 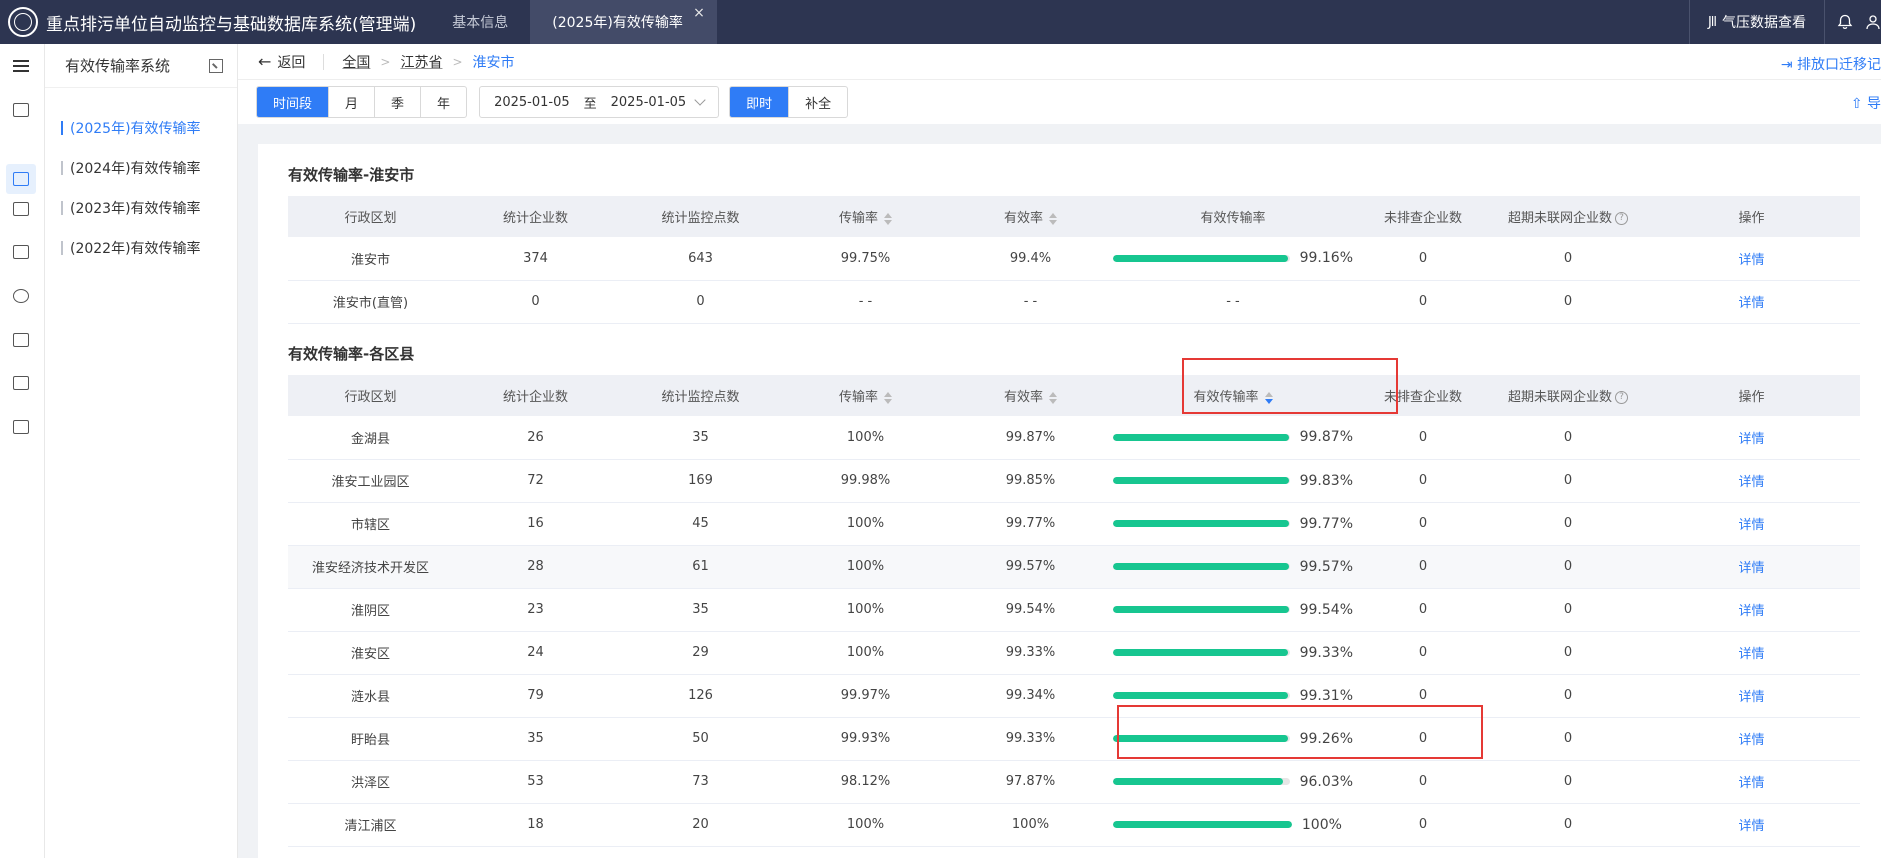 What do you see at coordinates (535, 216) in the screenshot?
I see `col-companies: 统计企业数` at bounding box center [535, 216].